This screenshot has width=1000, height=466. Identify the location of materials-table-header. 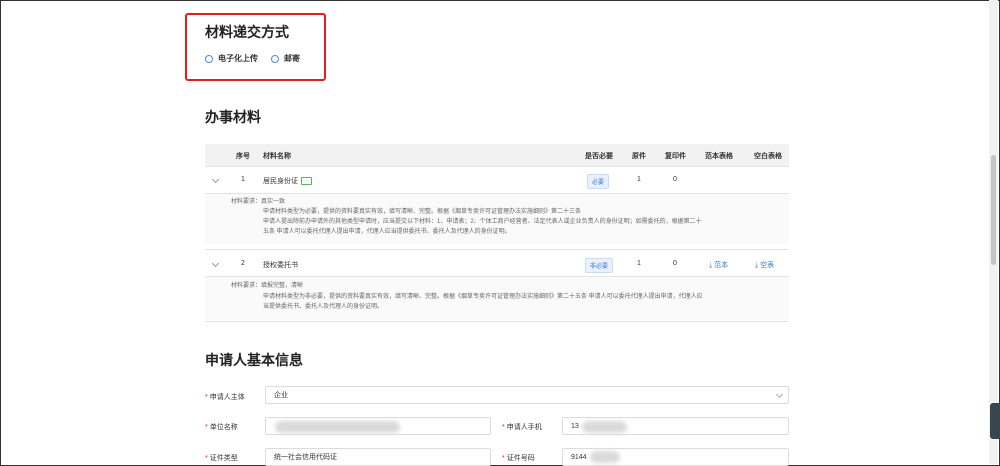
(497, 155).